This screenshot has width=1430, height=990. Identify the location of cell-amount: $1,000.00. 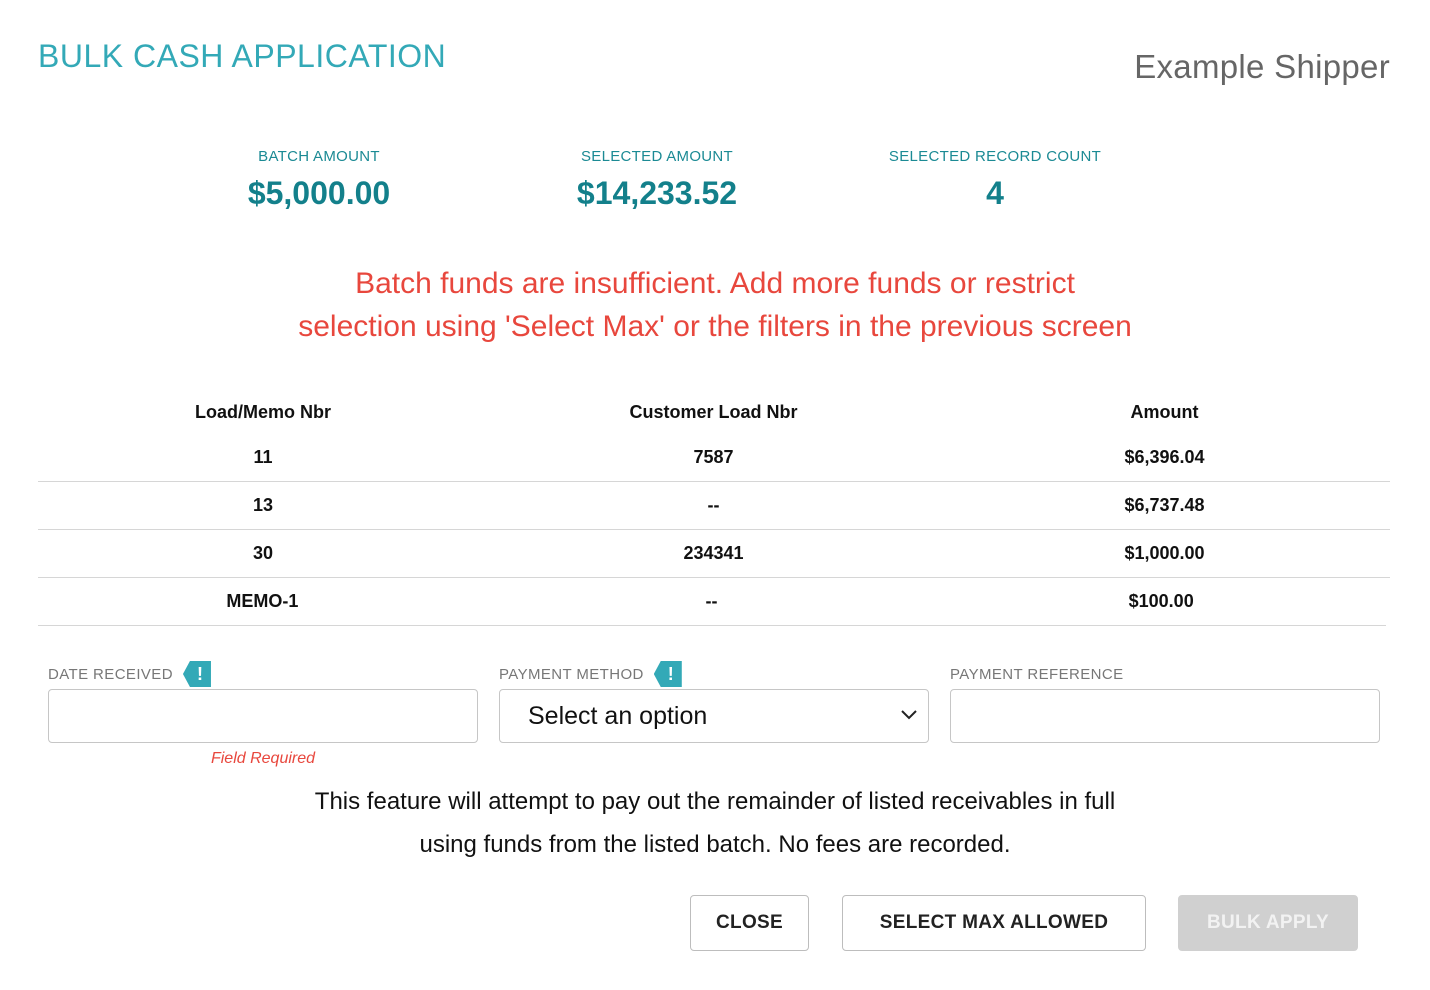
(1164, 553).